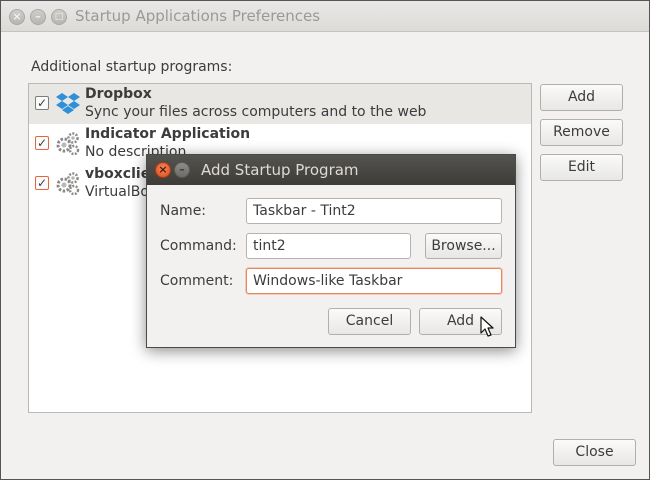 Image resolution: width=650 pixels, height=480 pixels. I want to click on window-maximize-button: □, so click(59, 17).